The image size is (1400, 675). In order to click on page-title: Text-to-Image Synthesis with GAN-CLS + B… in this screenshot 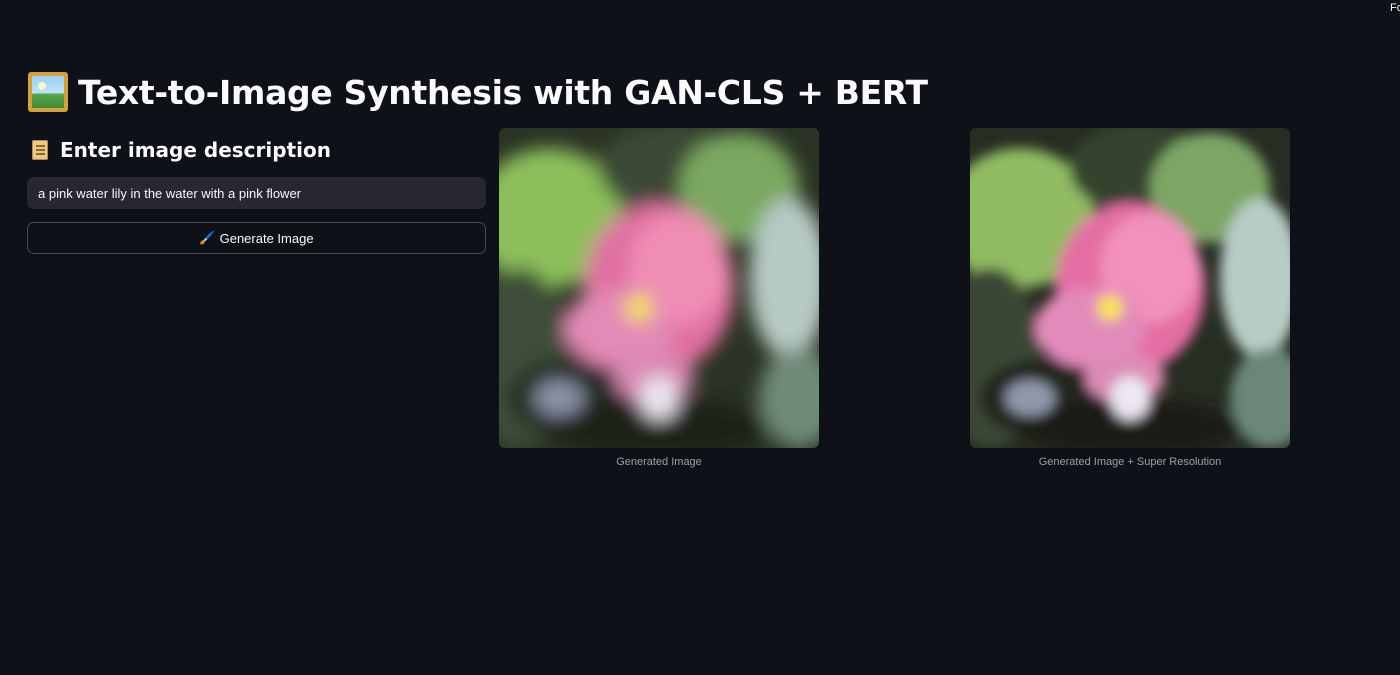, I will do `click(478, 92)`.